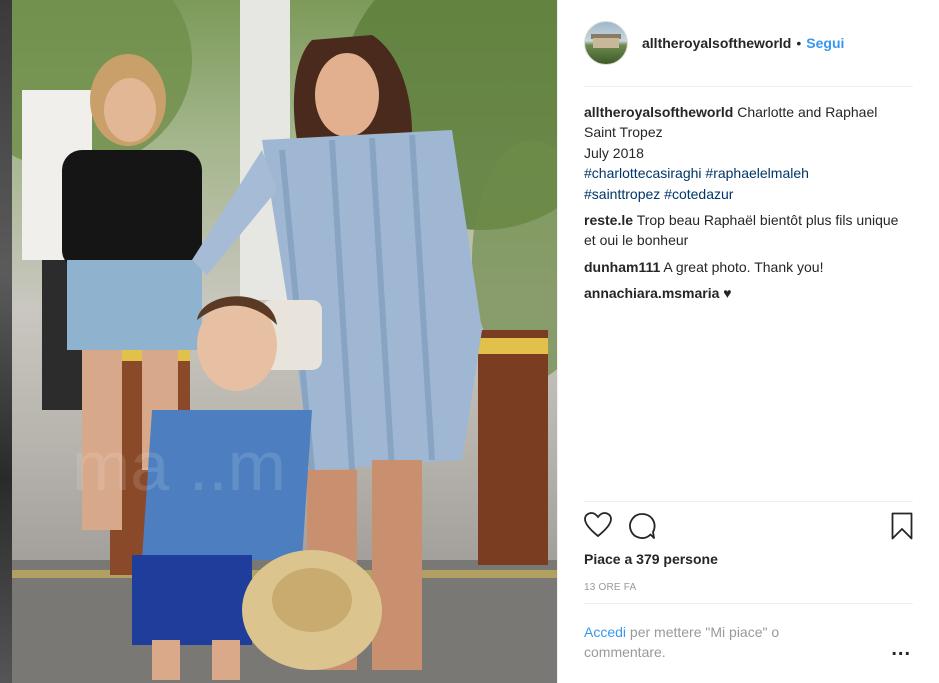 The height and width of the screenshot is (683, 939). Describe the element at coordinates (614, 152) in the screenshot. I see `caption-line-3: July 2018` at that location.